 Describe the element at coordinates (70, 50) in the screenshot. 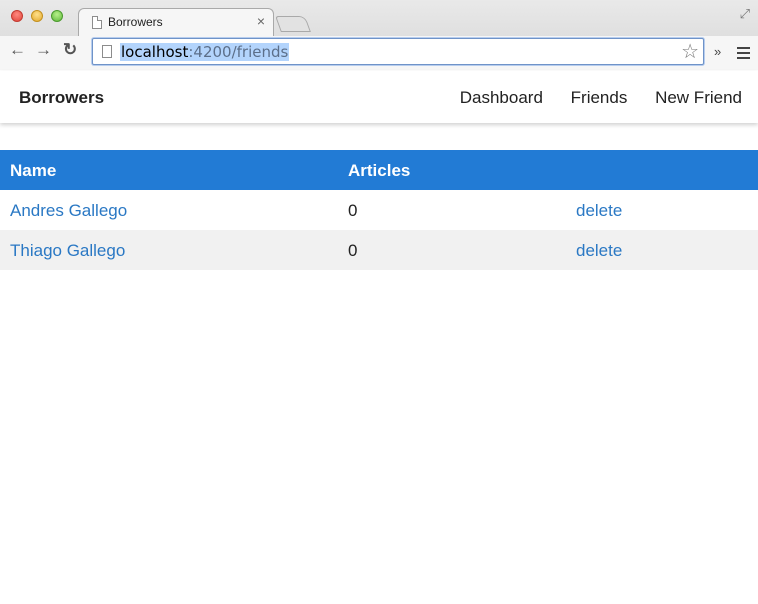

I see `reload-icon: ↻` at that location.